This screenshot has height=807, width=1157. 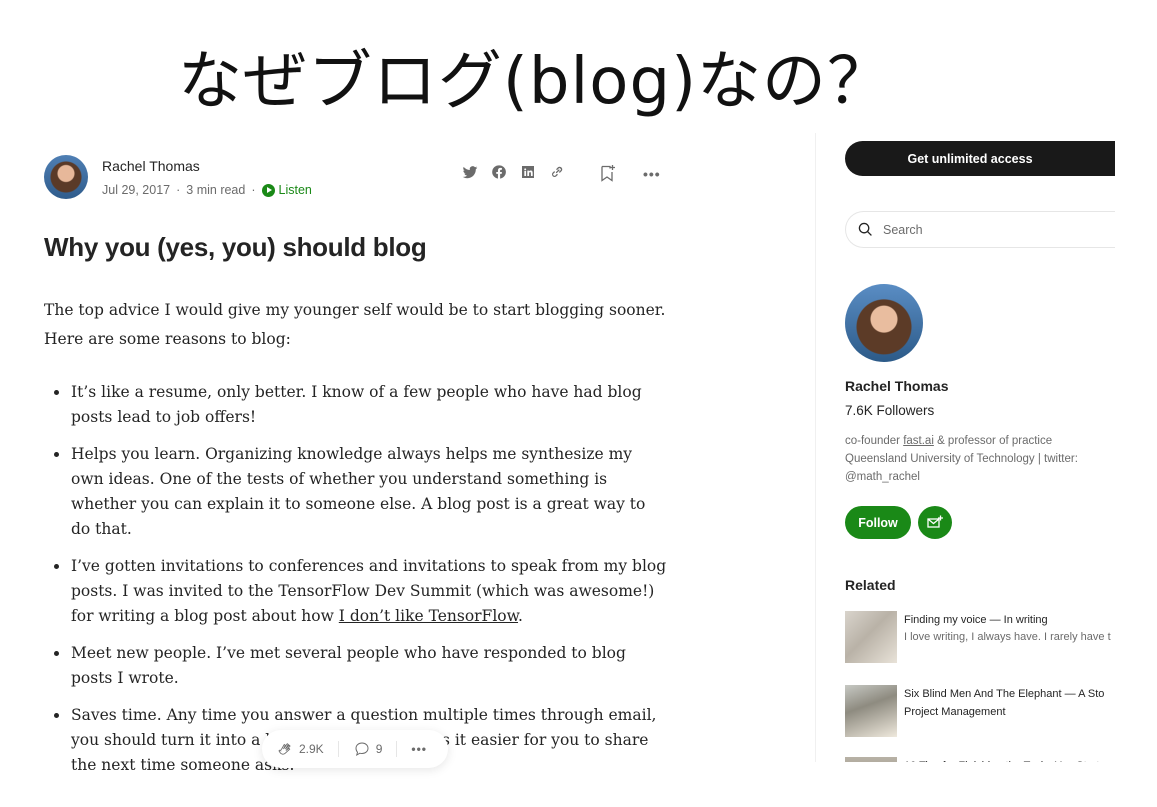 What do you see at coordinates (362, 749) in the screenshot?
I see `comment-icon` at bounding box center [362, 749].